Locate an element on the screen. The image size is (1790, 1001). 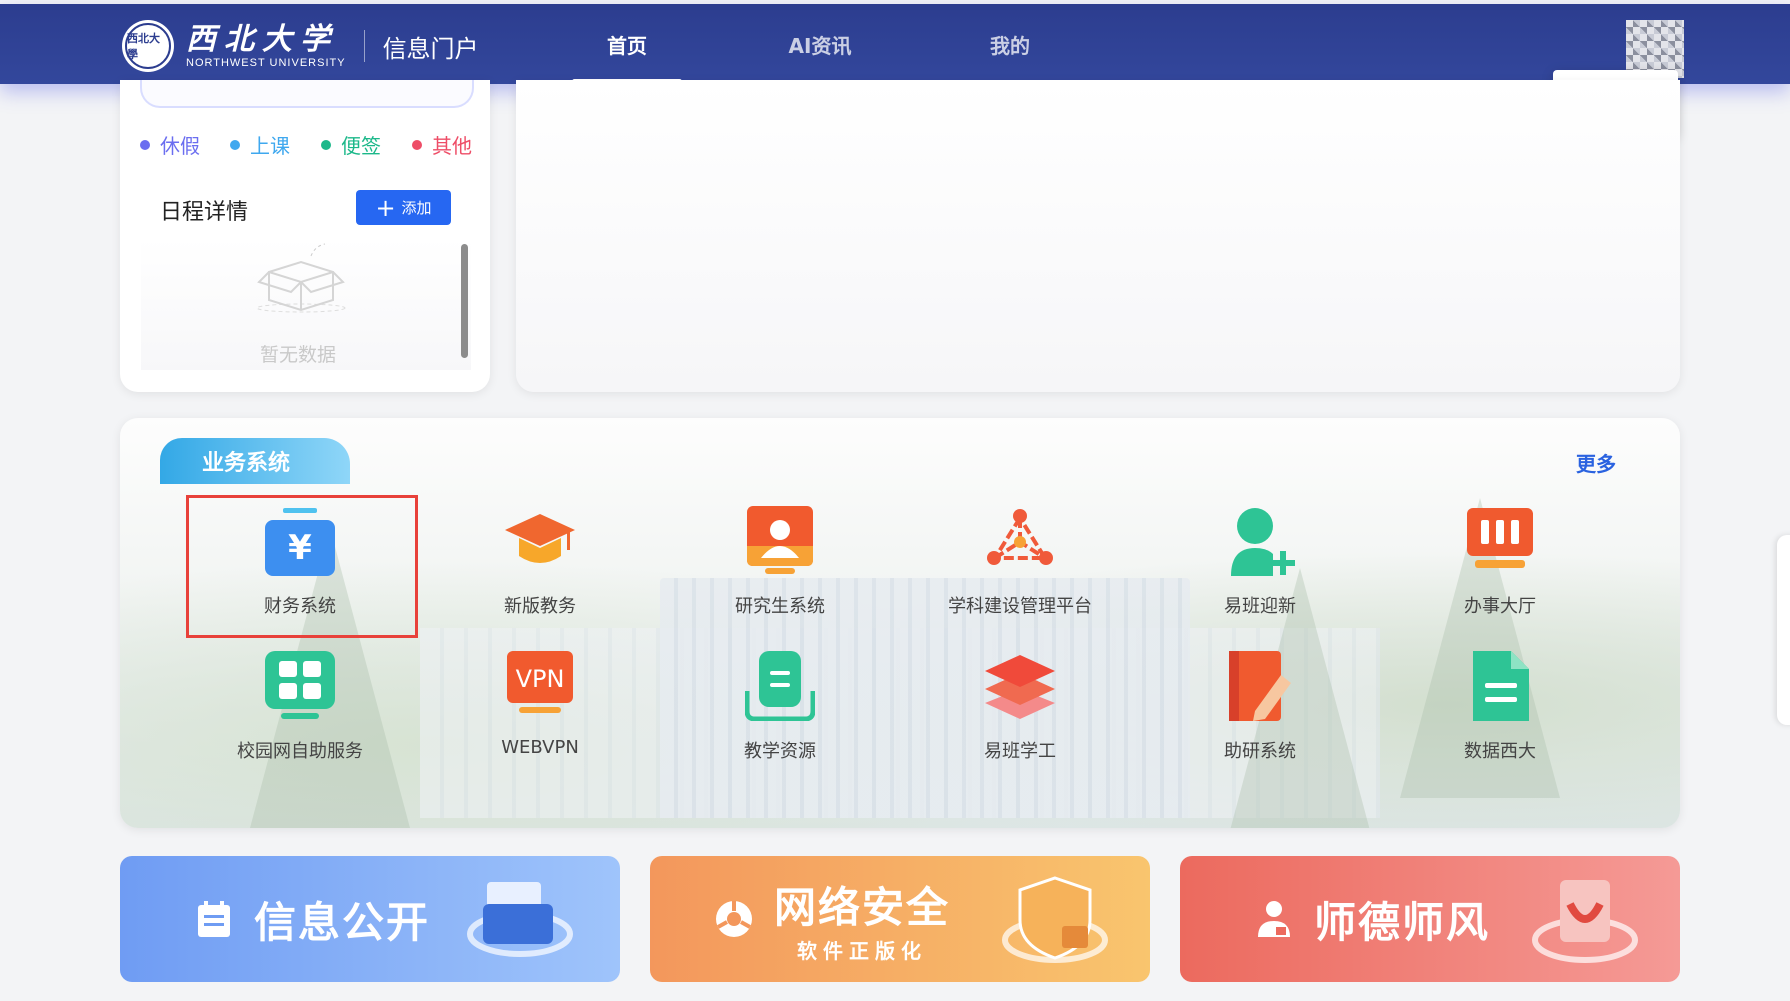
system-yiban-welcome: 易班迎新 is located at coordinates (1260, 568).